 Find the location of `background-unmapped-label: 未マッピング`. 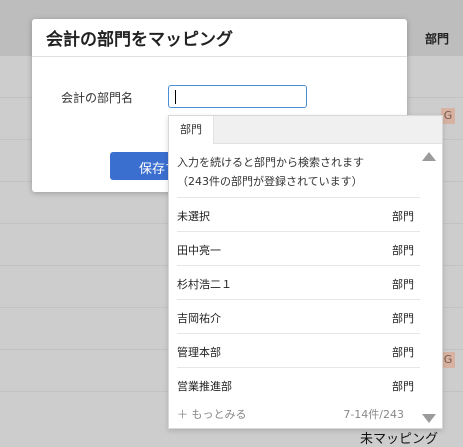

background-unmapped-label: 未マッピング is located at coordinates (399, 439).